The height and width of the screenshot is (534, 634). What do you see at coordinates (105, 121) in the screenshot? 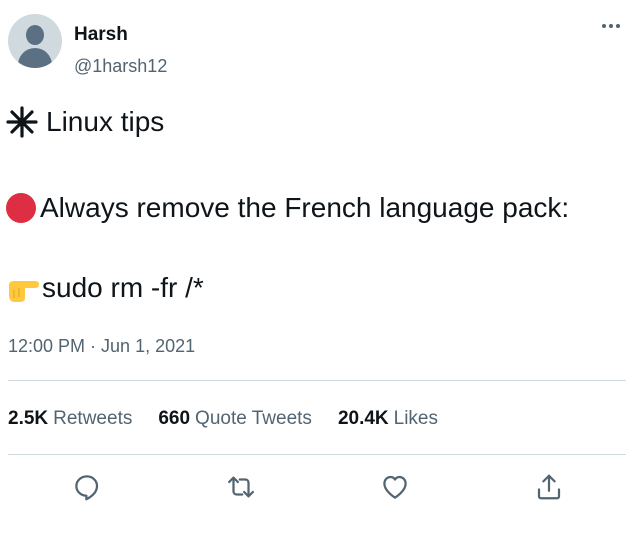
I see `tweet-line-text: Linux tips` at bounding box center [105, 121].